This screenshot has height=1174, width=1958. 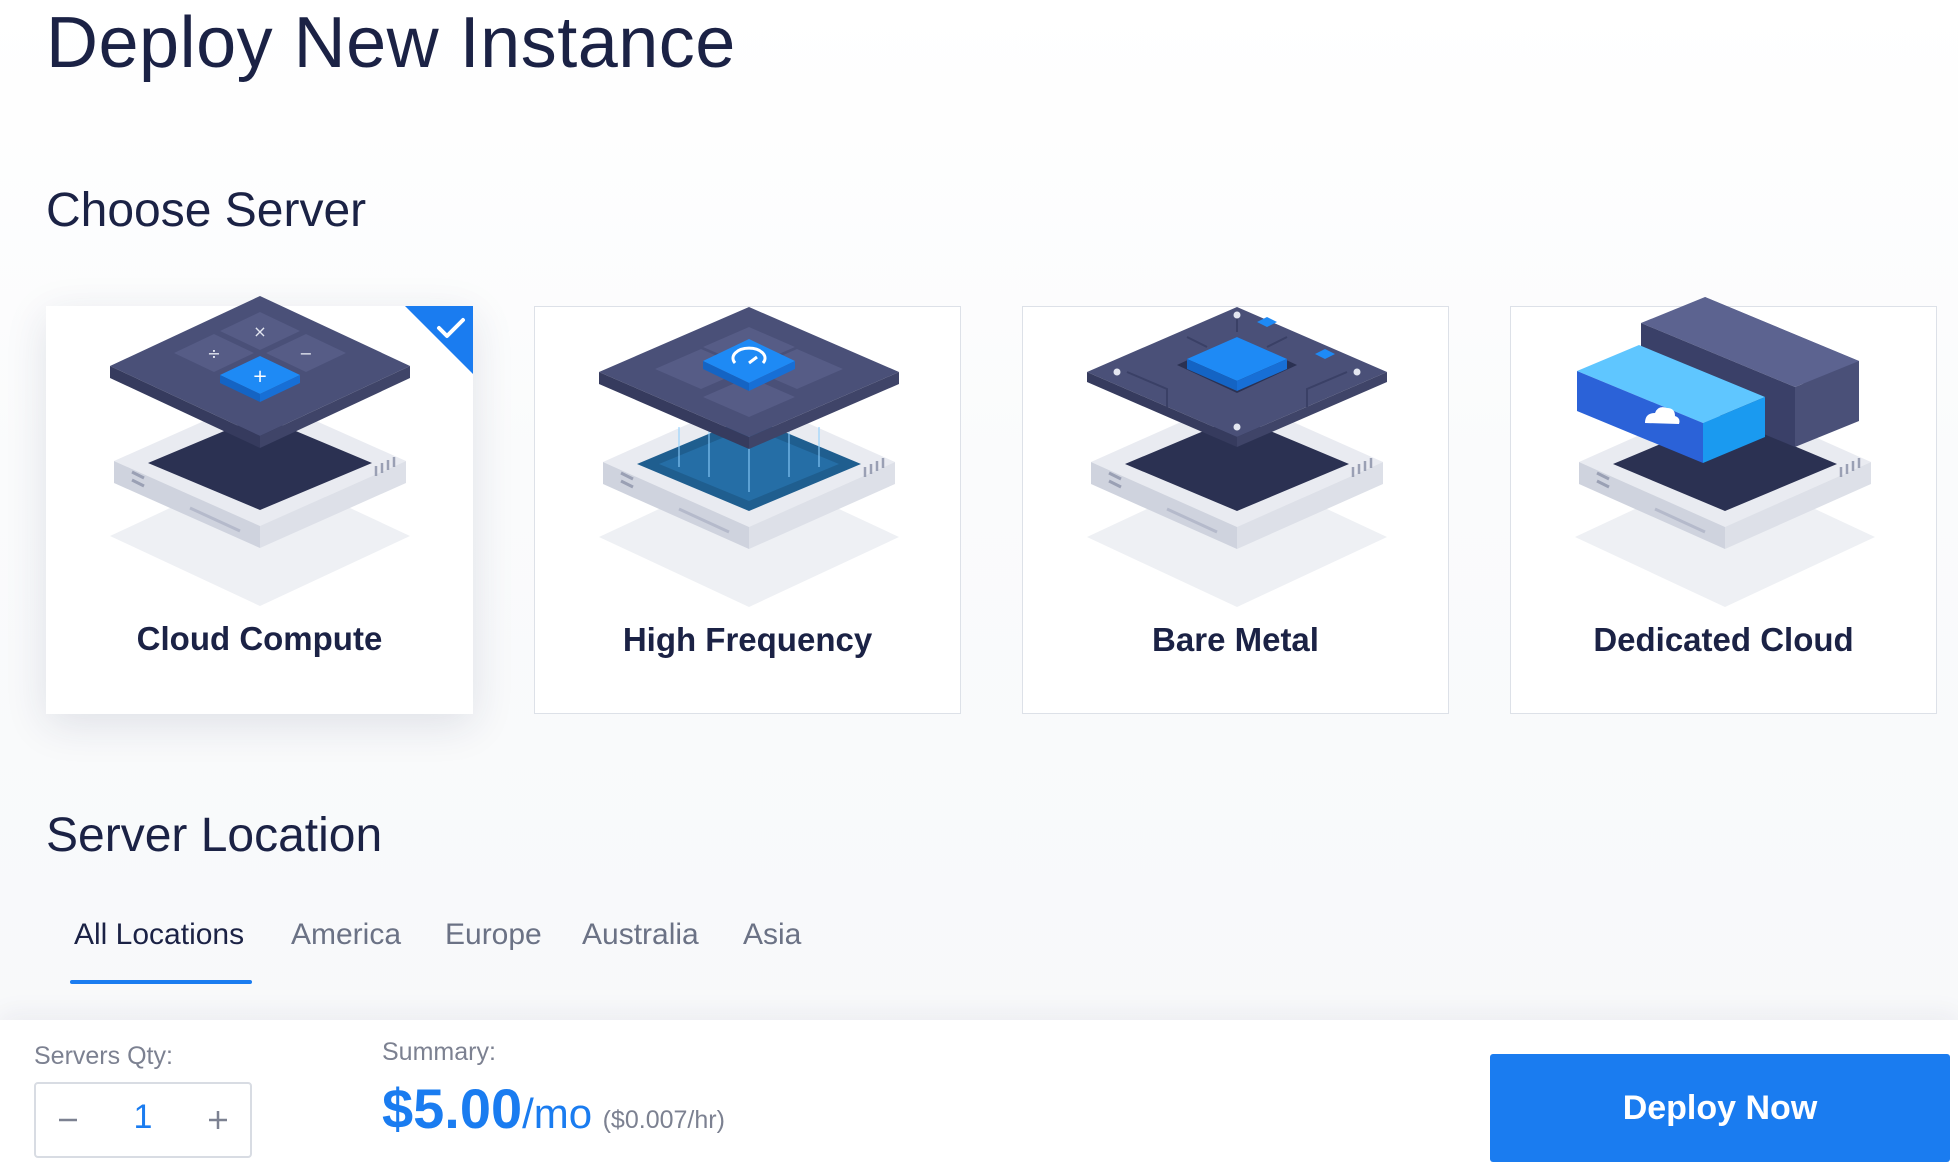 What do you see at coordinates (391, 43) in the screenshot?
I see `page-title: Deploy New Instance` at bounding box center [391, 43].